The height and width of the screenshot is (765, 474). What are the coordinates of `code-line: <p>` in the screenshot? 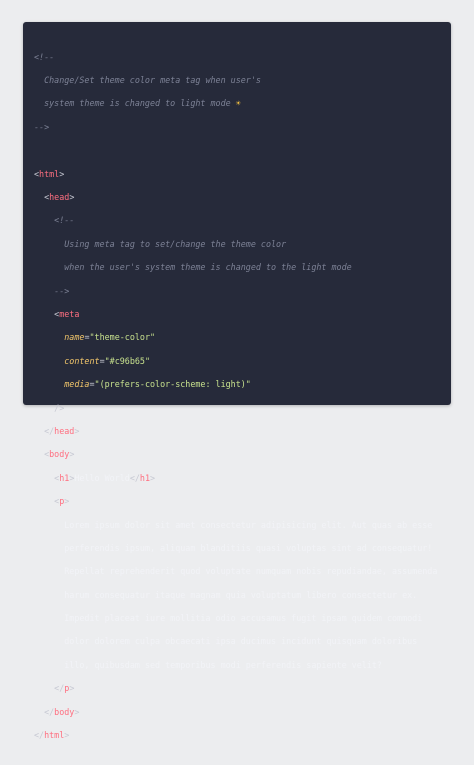 It's located at (52, 501).